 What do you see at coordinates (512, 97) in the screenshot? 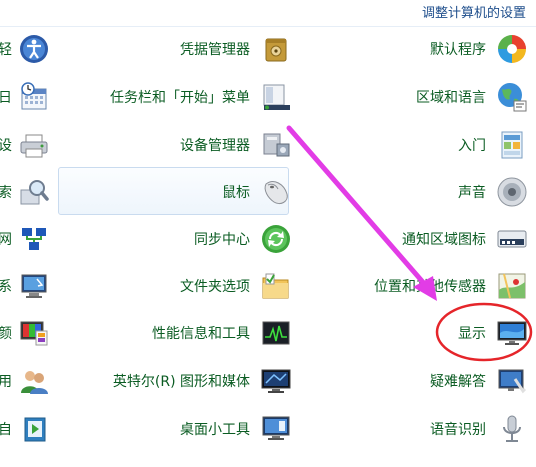
I see `region-language-icon` at bounding box center [512, 97].